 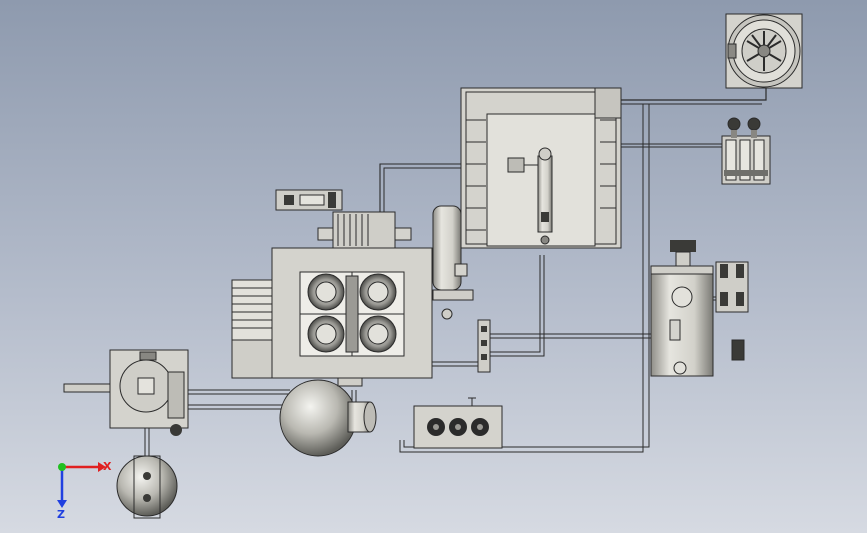 I want to click on control-box-three-dials, so click(x=458, y=423).